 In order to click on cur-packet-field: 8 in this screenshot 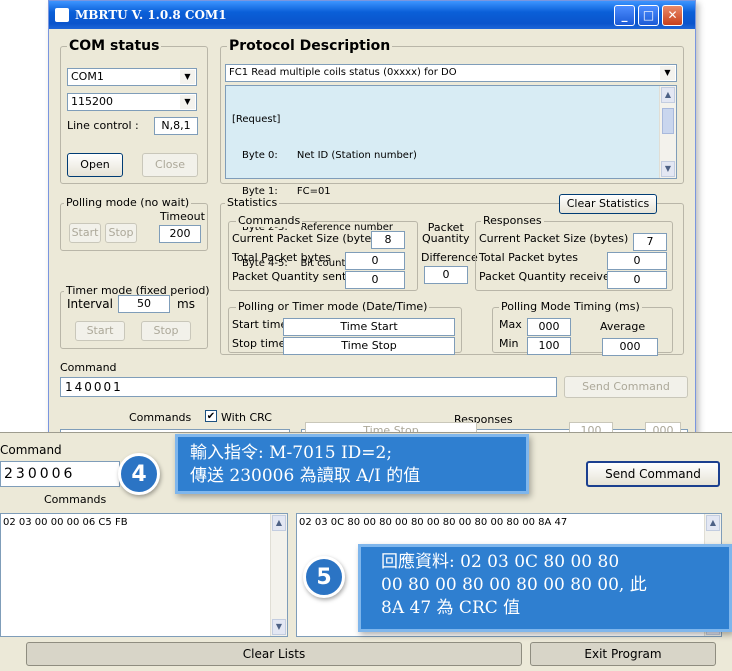, I will do `click(388, 240)`.